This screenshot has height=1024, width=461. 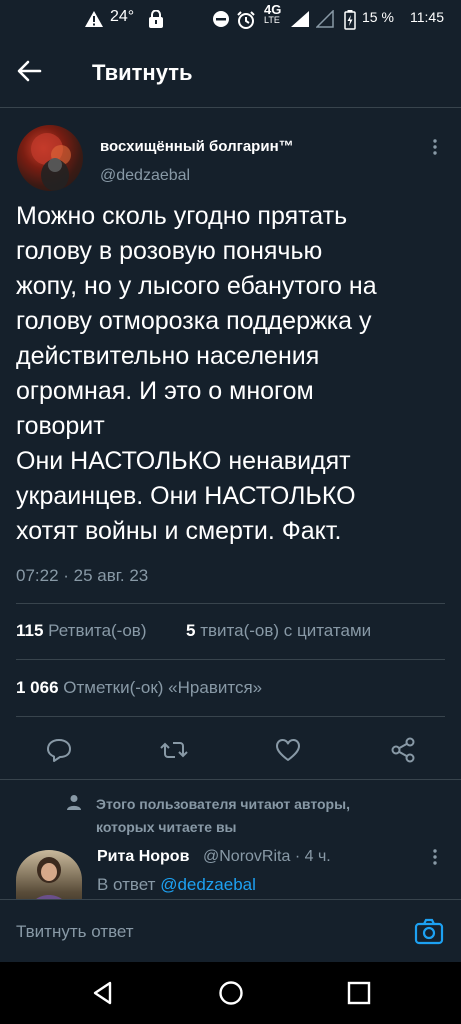 I want to click on tweet-text-line: хотят войны и смерти. Факт., so click(x=179, y=531).